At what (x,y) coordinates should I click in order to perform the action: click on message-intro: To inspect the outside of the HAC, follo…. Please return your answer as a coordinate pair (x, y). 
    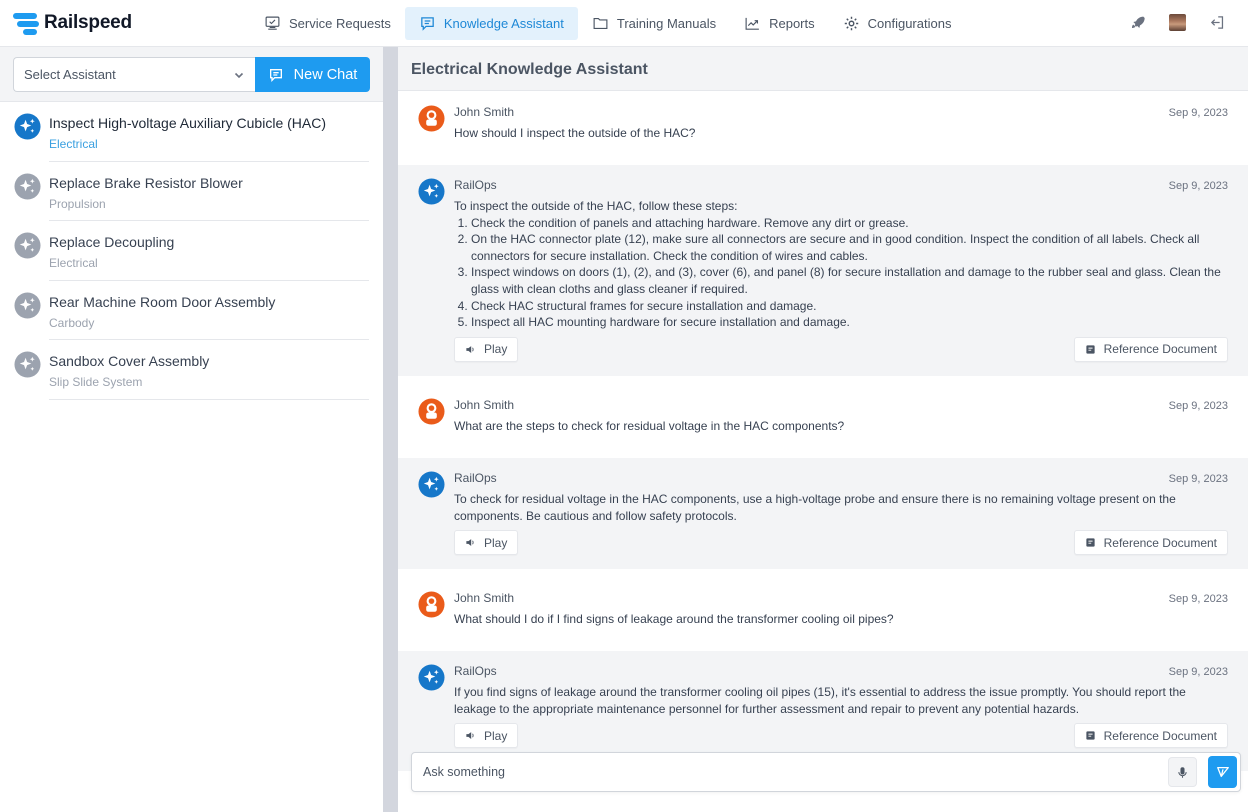
    Looking at the image, I should click on (596, 206).